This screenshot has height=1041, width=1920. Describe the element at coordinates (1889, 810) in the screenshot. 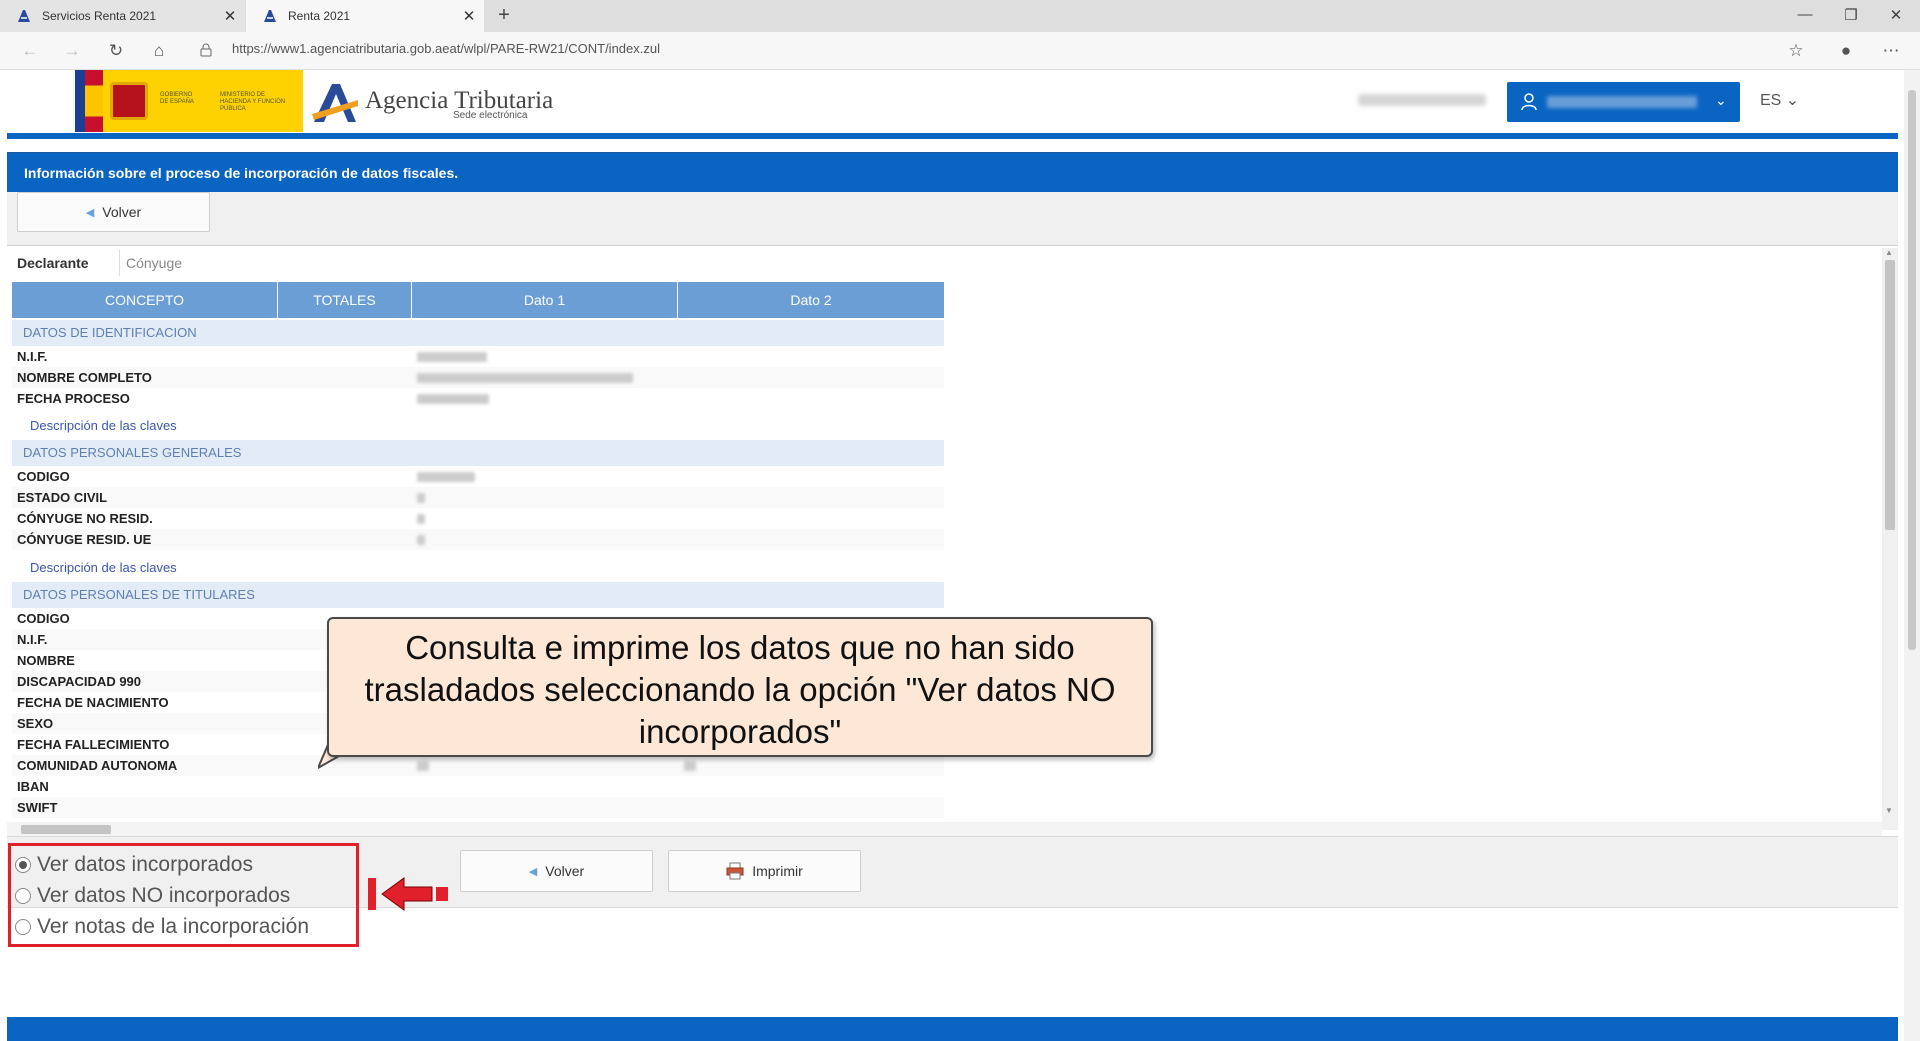

I see `scroll-down-icon: ▼` at that location.